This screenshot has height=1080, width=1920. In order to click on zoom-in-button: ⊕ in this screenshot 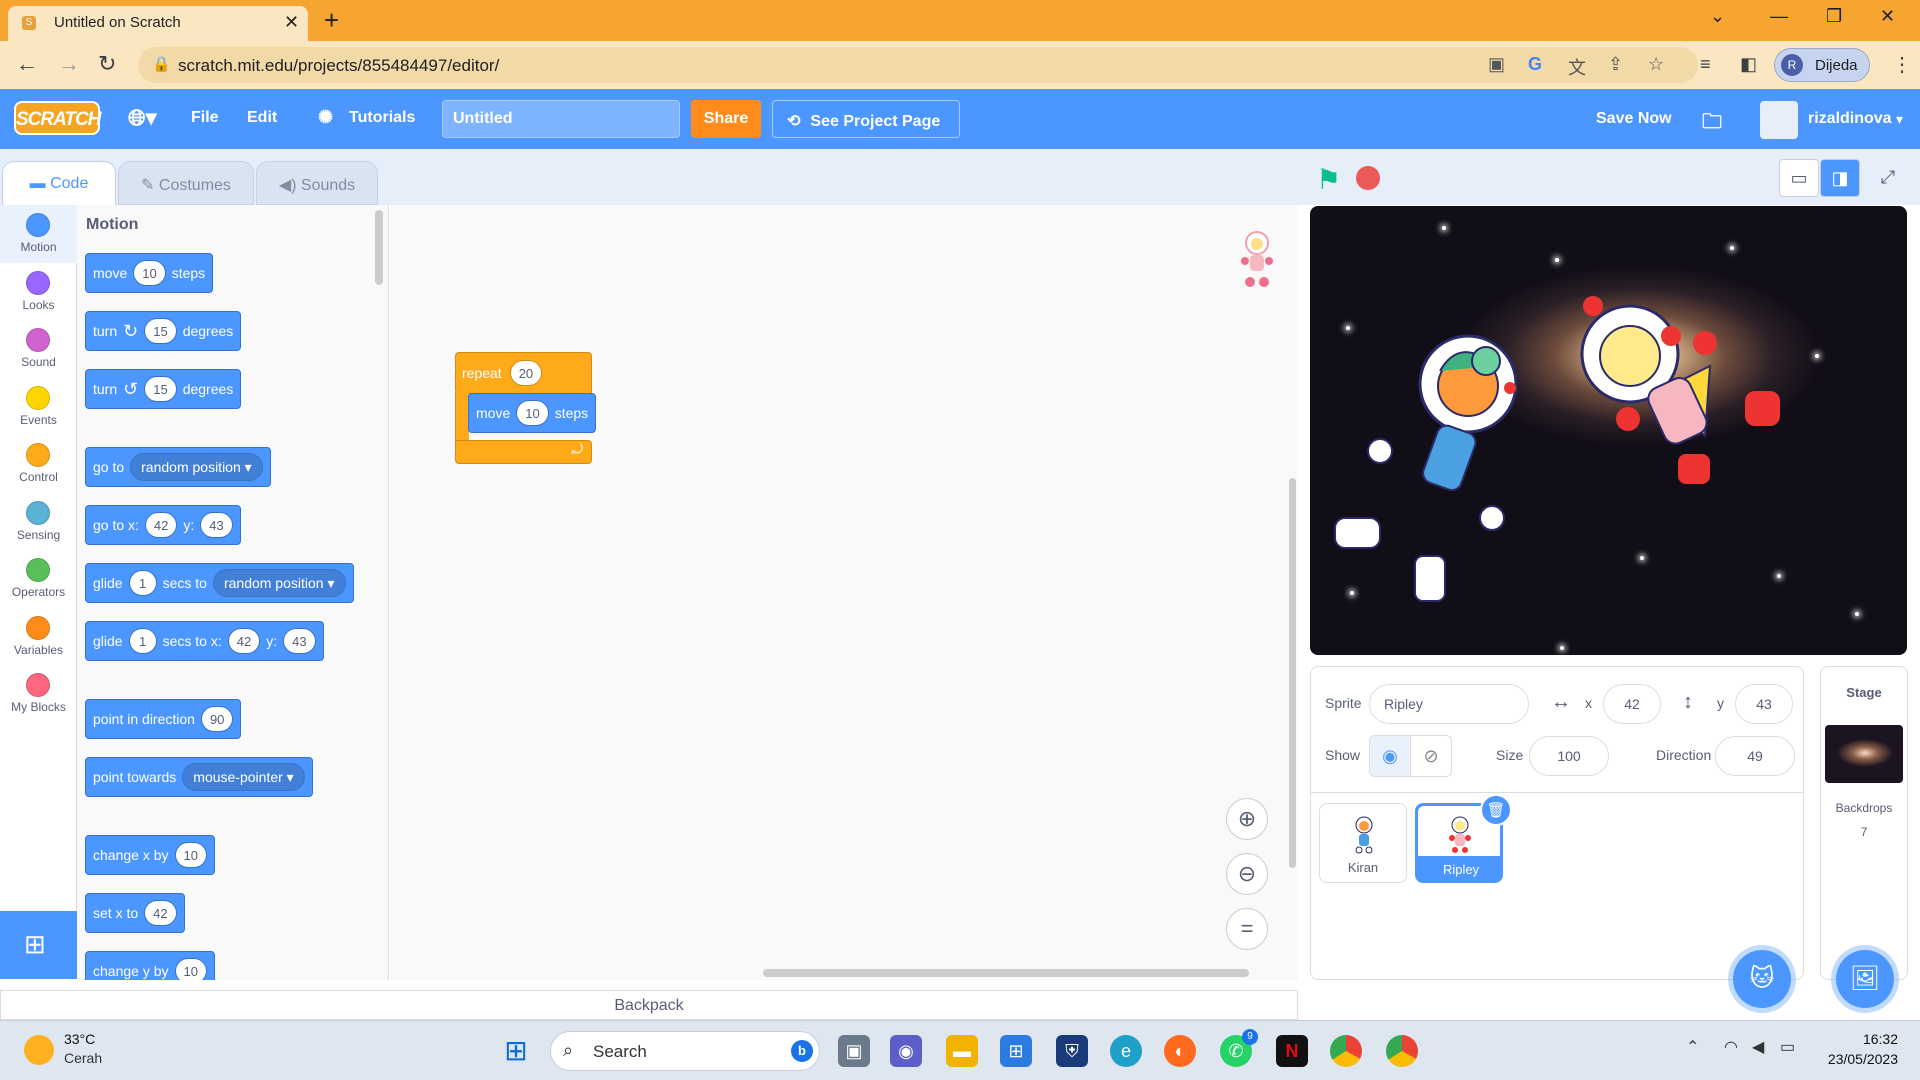, I will do `click(1247, 819)`.